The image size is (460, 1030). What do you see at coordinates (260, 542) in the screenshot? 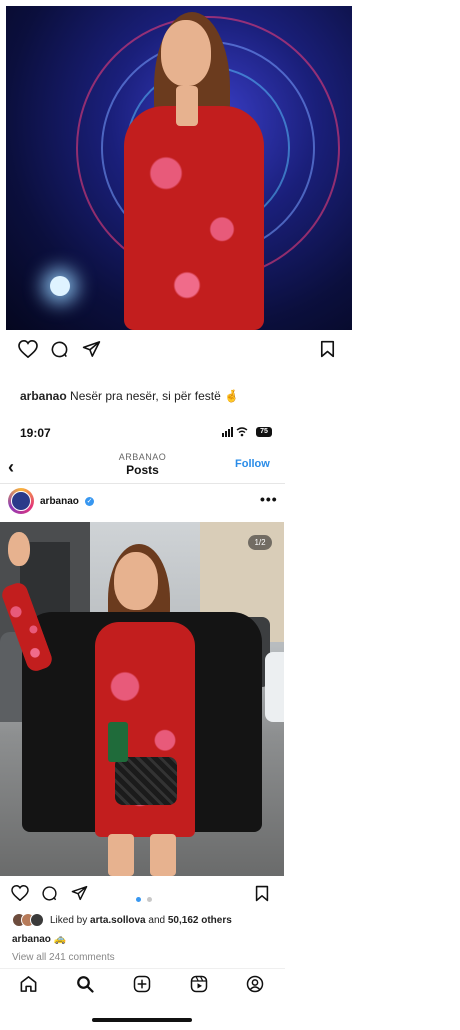
I see `image-counter: 1/2` at bounding box center [260, 542].